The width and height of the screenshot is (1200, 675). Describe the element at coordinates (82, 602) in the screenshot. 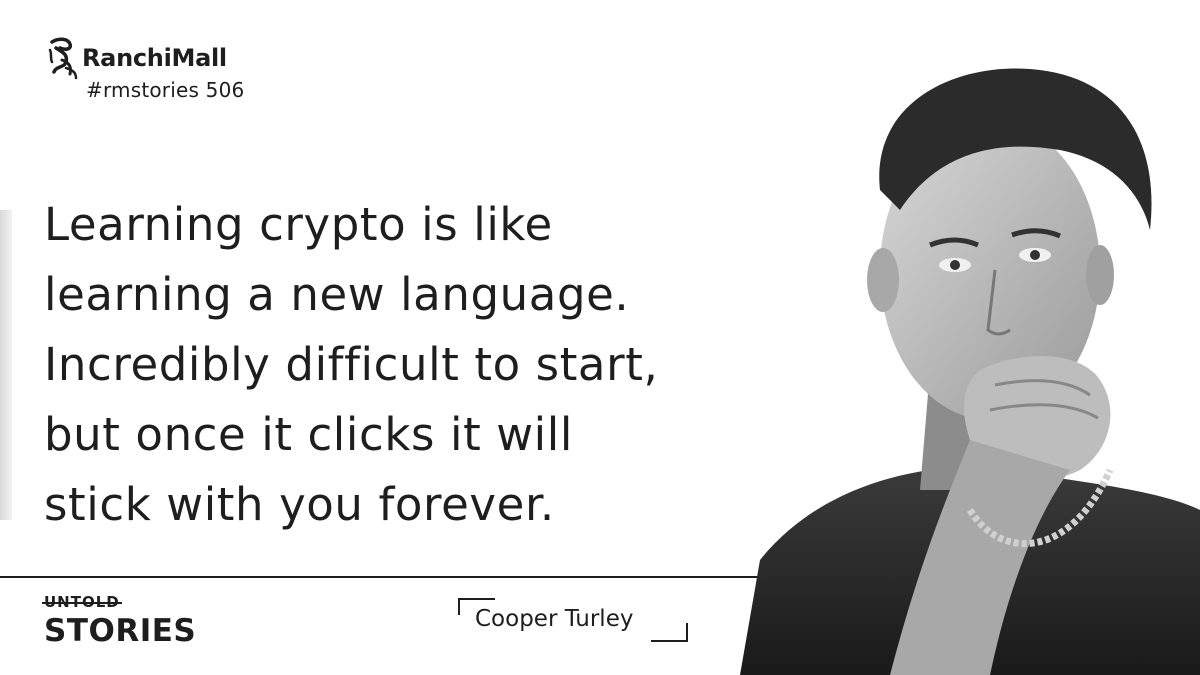

I see `brand-untold: UNTOLD` at that location.